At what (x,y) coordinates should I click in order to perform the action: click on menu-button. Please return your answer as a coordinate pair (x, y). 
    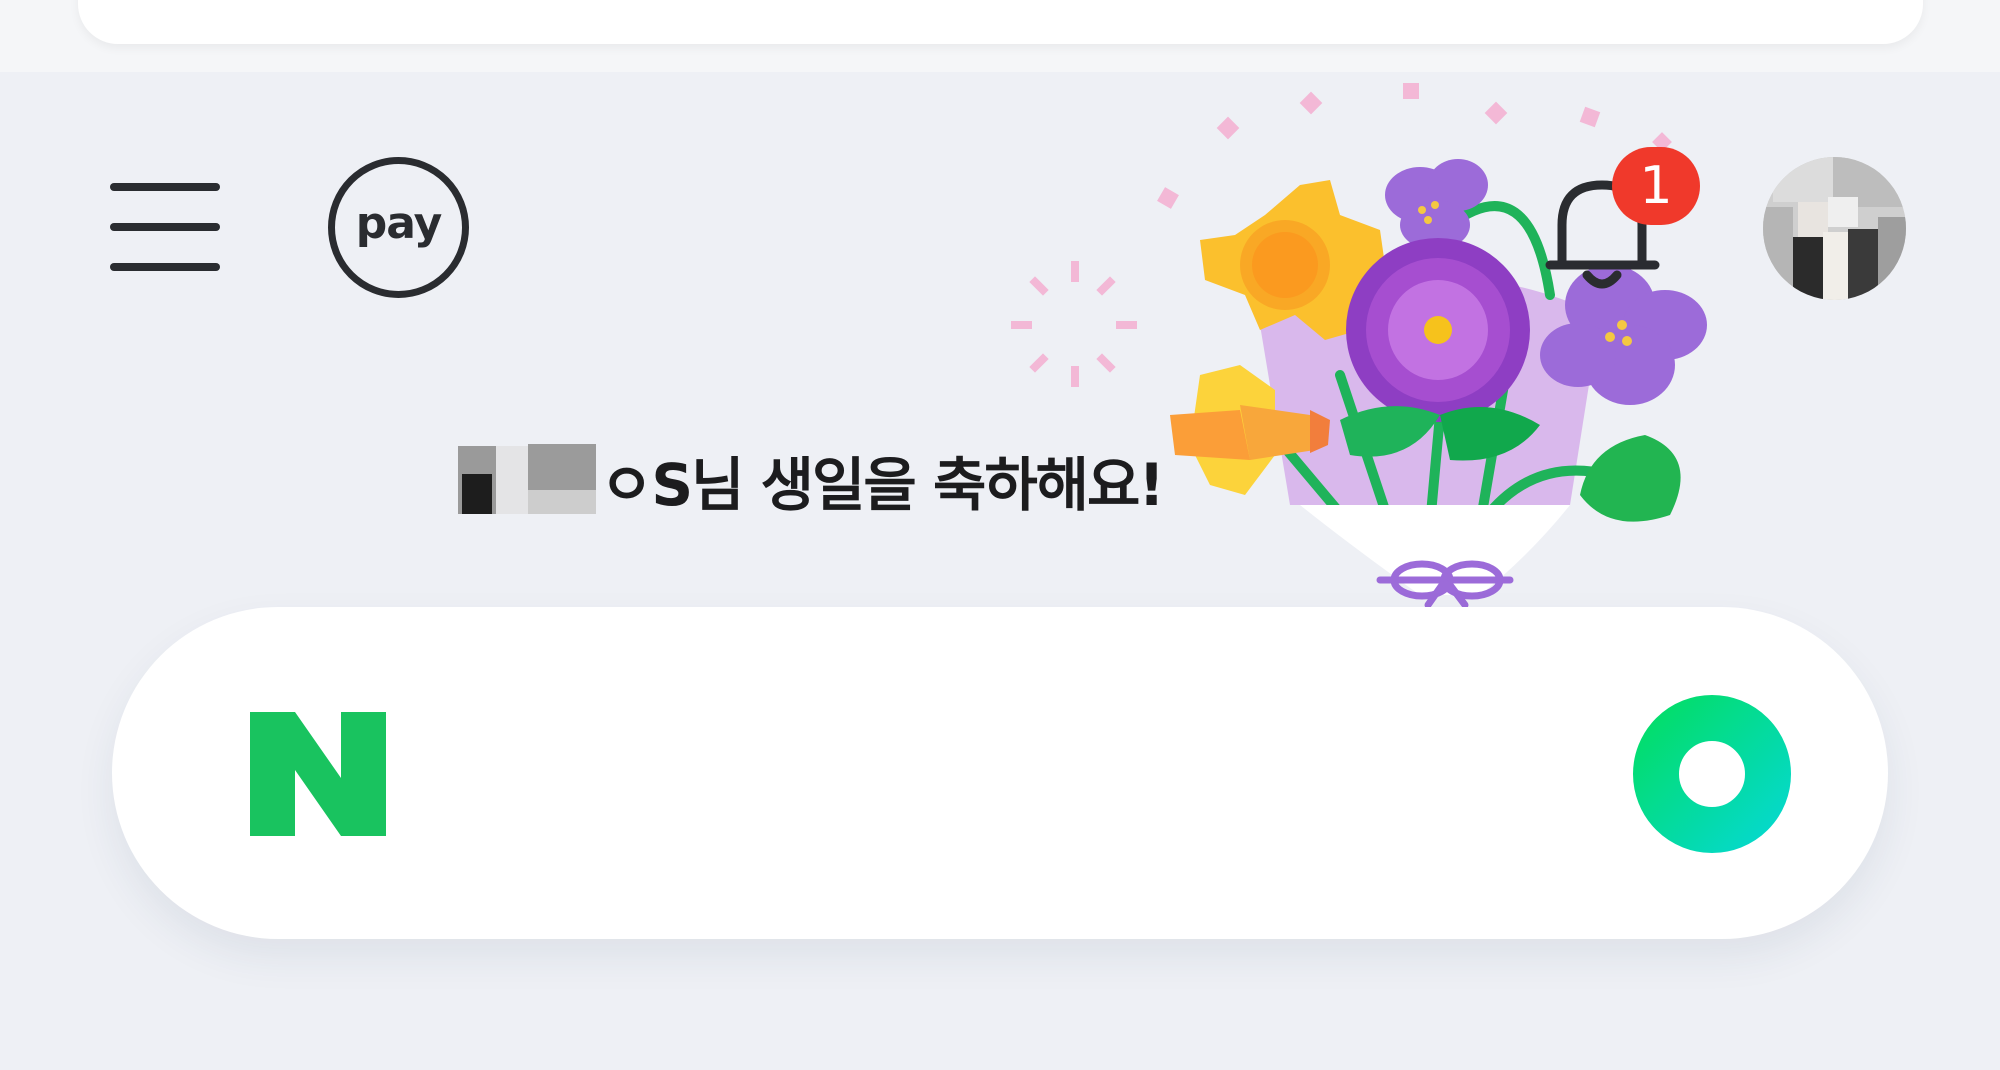
    Looking at the image, I should click on (165, 227).